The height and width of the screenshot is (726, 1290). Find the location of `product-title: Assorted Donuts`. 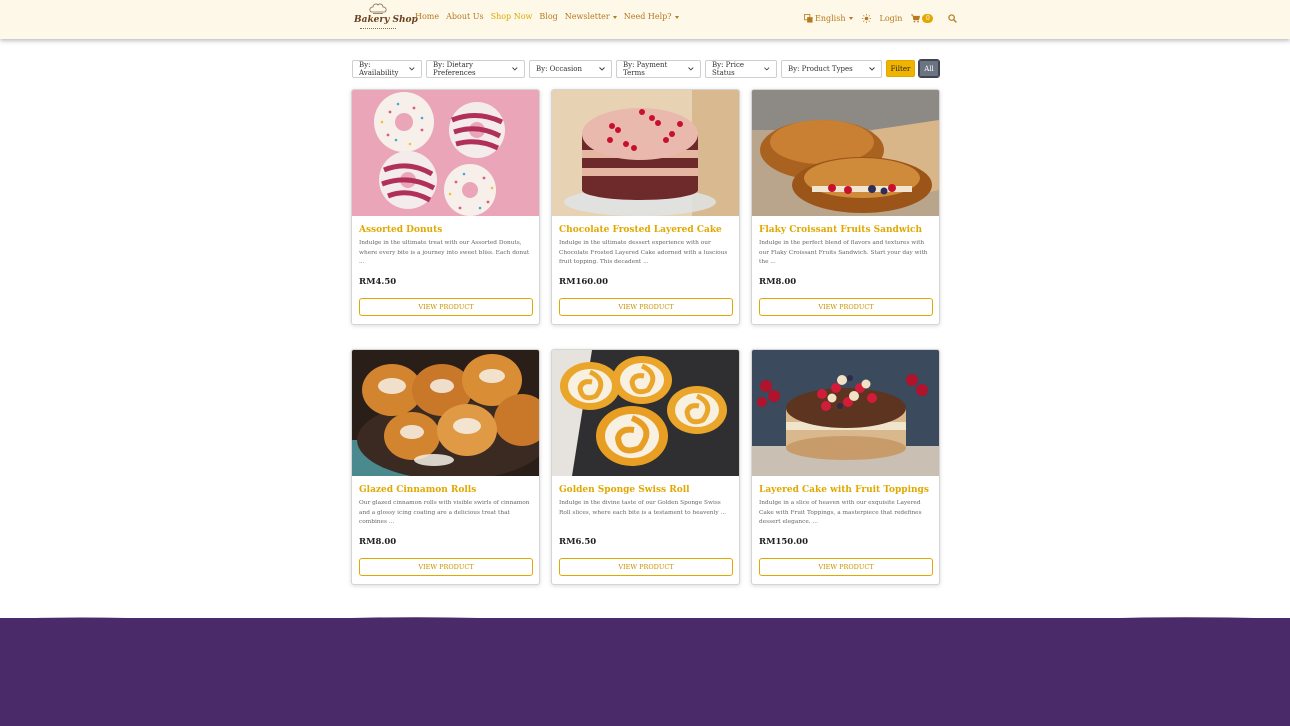

product-title: Assorted Donuts is located at coordinates (446, 230).